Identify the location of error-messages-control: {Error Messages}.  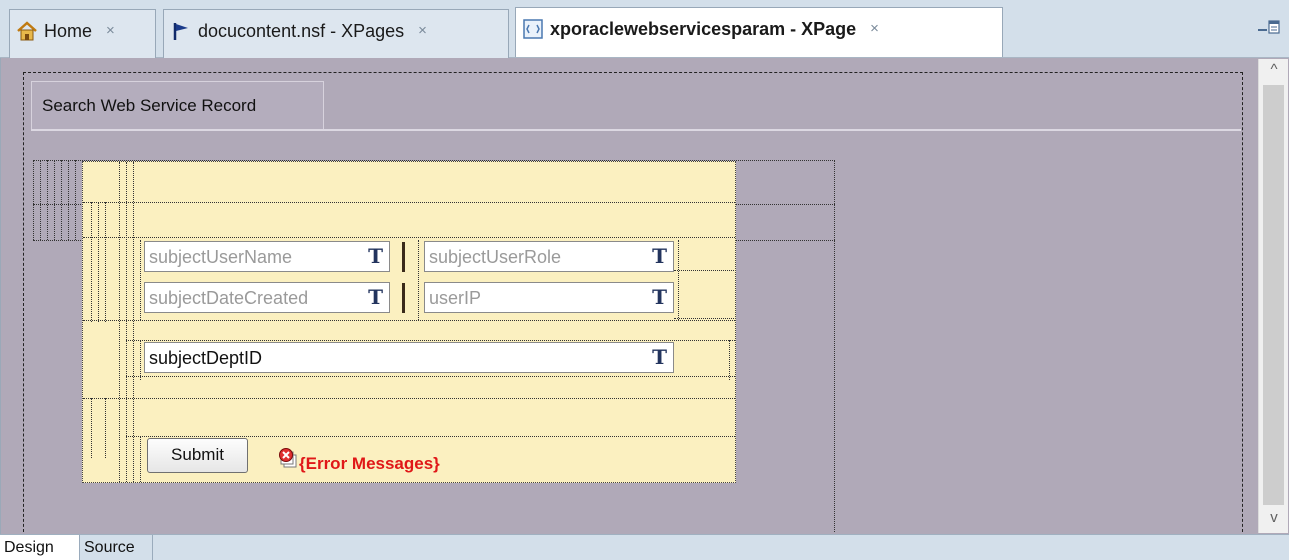
(359, 460).